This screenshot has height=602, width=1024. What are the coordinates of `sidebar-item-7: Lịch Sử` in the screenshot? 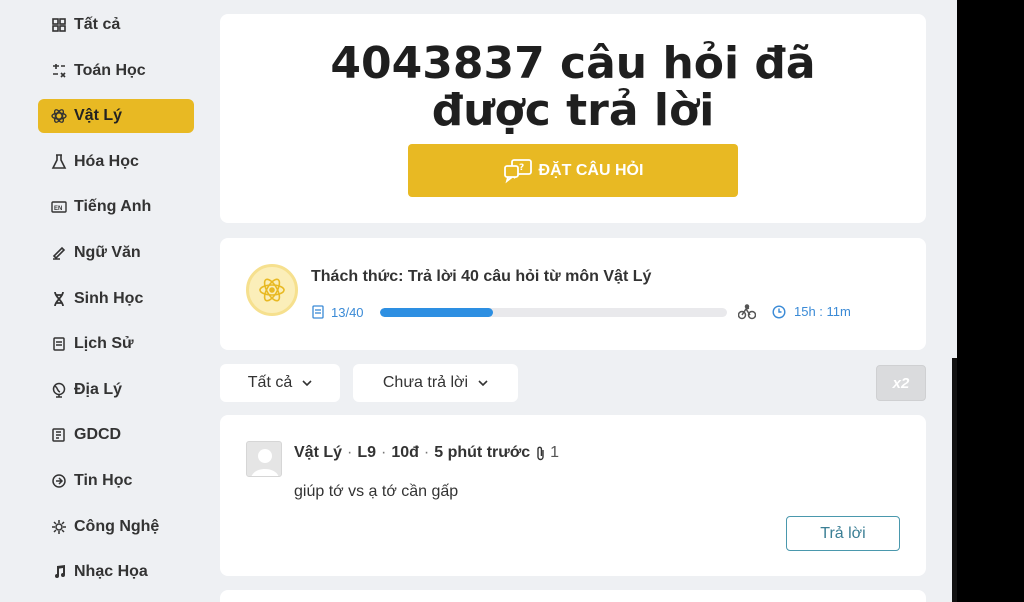 It's located at (116, 344).